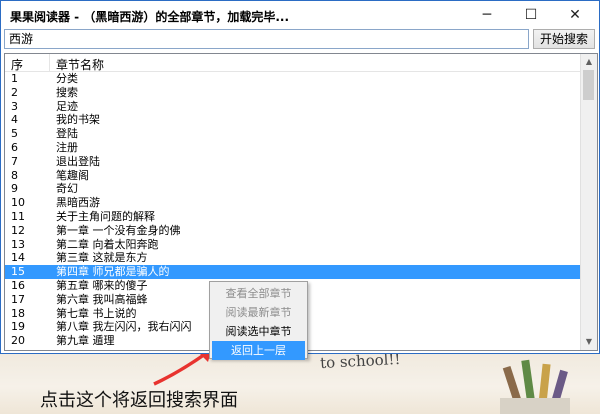 Image resolution: width=600 pixels, height=414 pixels. I want to click on row-index: 4, so click(14, 120).